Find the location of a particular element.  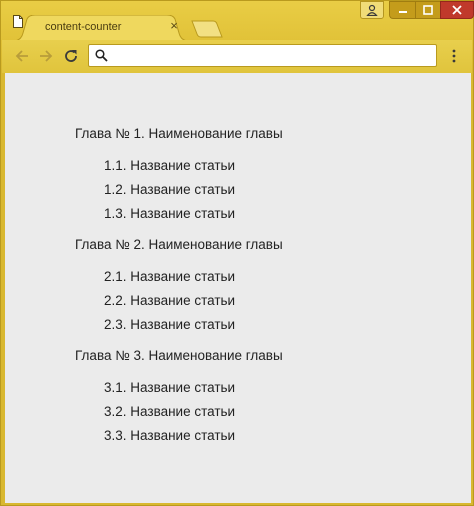

article-item: 3.1. Название статьи is located at coordinates (170, 387).